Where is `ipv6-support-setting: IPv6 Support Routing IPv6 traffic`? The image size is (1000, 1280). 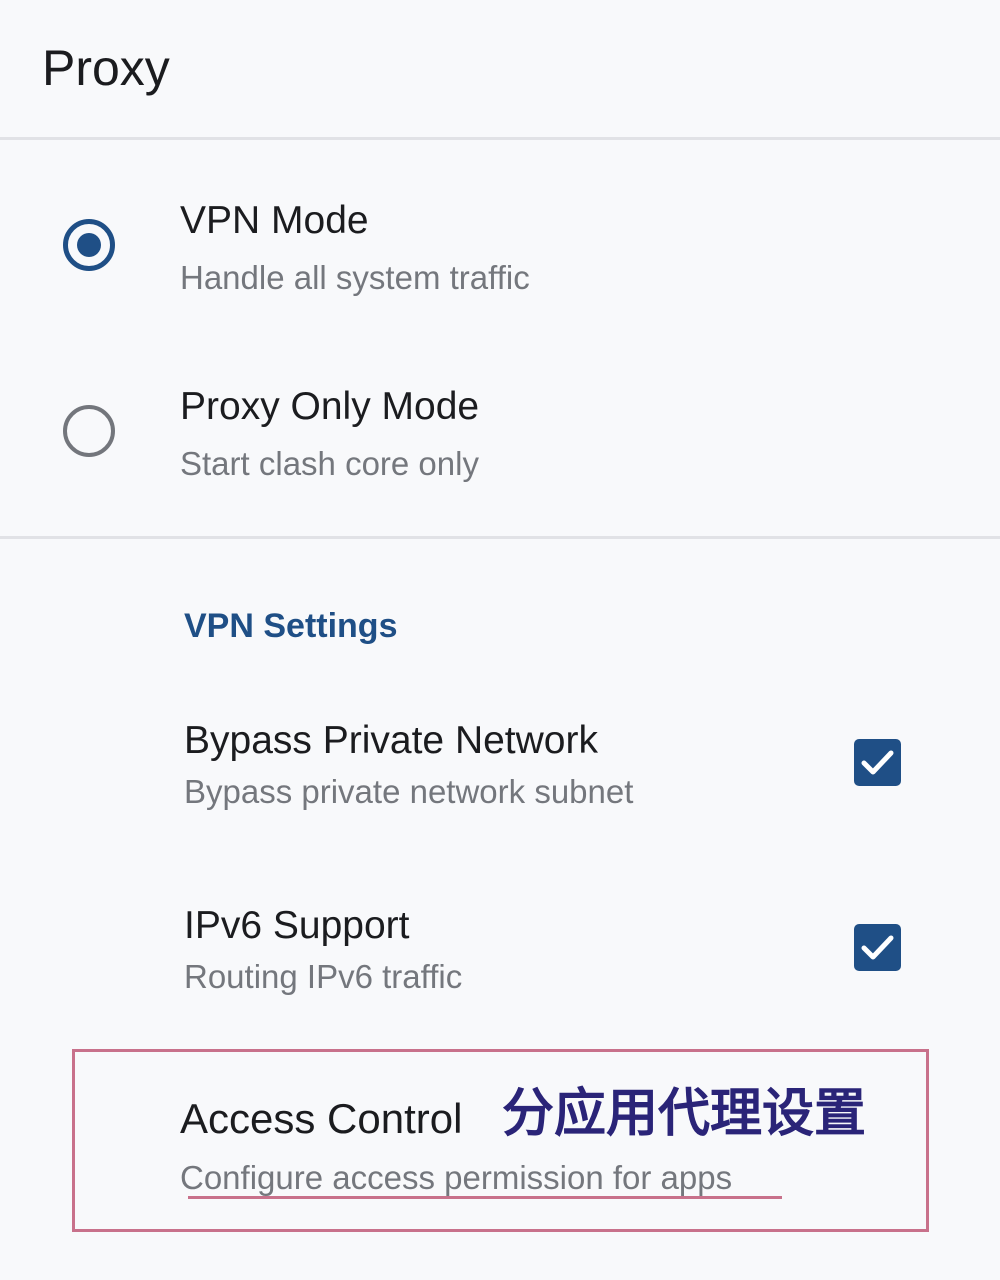
ipv6-support-setting: IPv6 Support Routing IPv6 traffic is located at coordinates (500, 947).